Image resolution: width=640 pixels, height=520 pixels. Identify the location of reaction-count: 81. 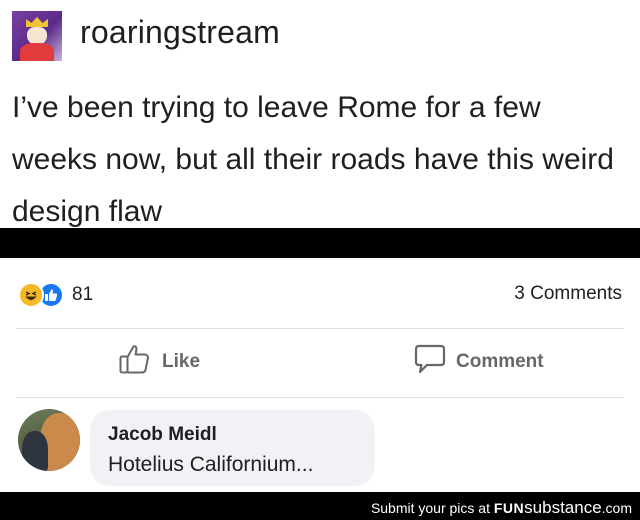
(83, 294).